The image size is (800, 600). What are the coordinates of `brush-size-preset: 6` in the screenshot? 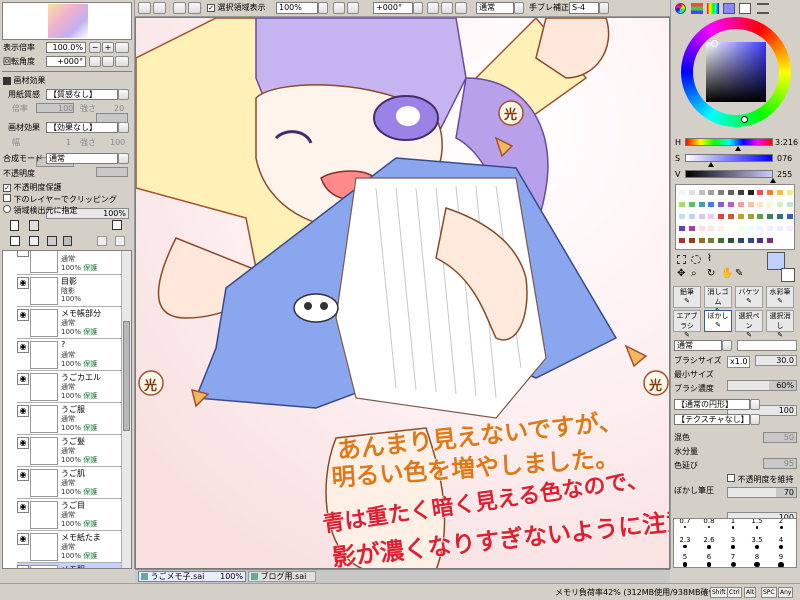 It's located at (709, 560).